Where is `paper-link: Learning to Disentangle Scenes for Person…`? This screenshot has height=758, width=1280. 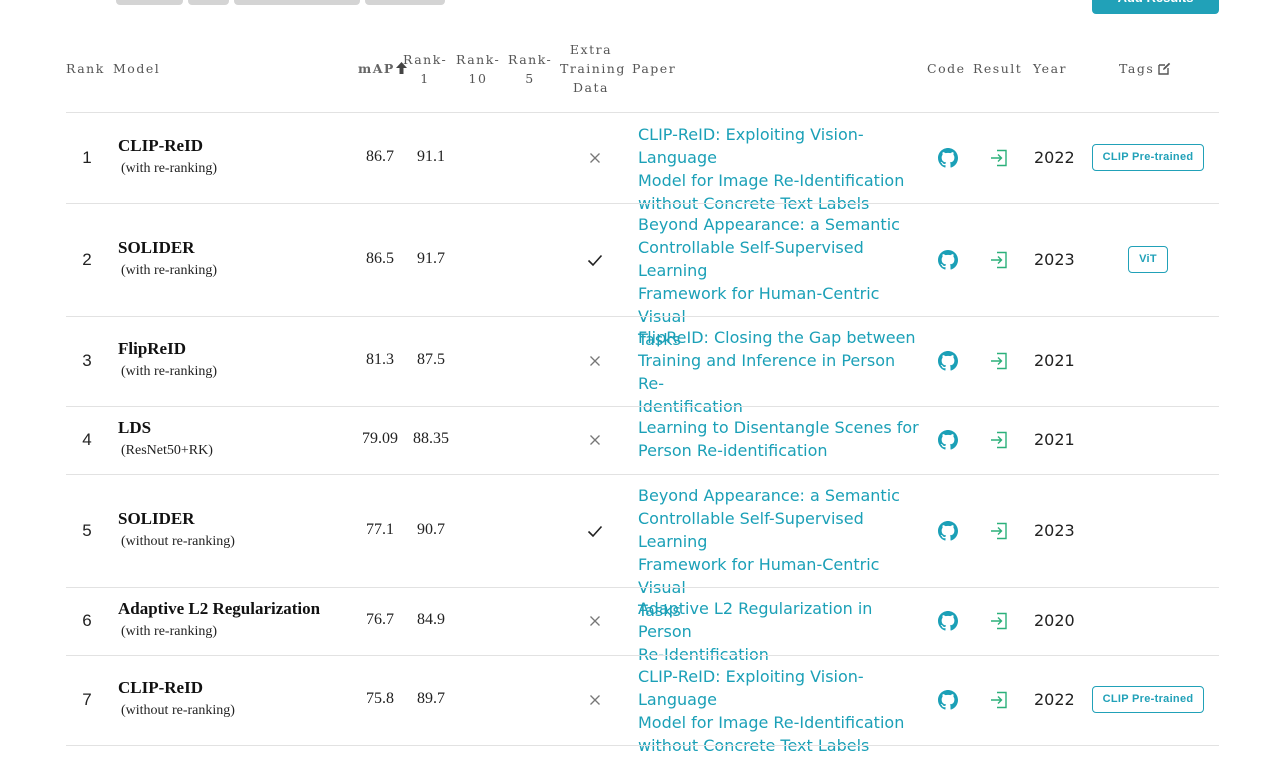 paper-link: Learning to Disentangle Scenes for Person… is located at coordinates (780, 439).